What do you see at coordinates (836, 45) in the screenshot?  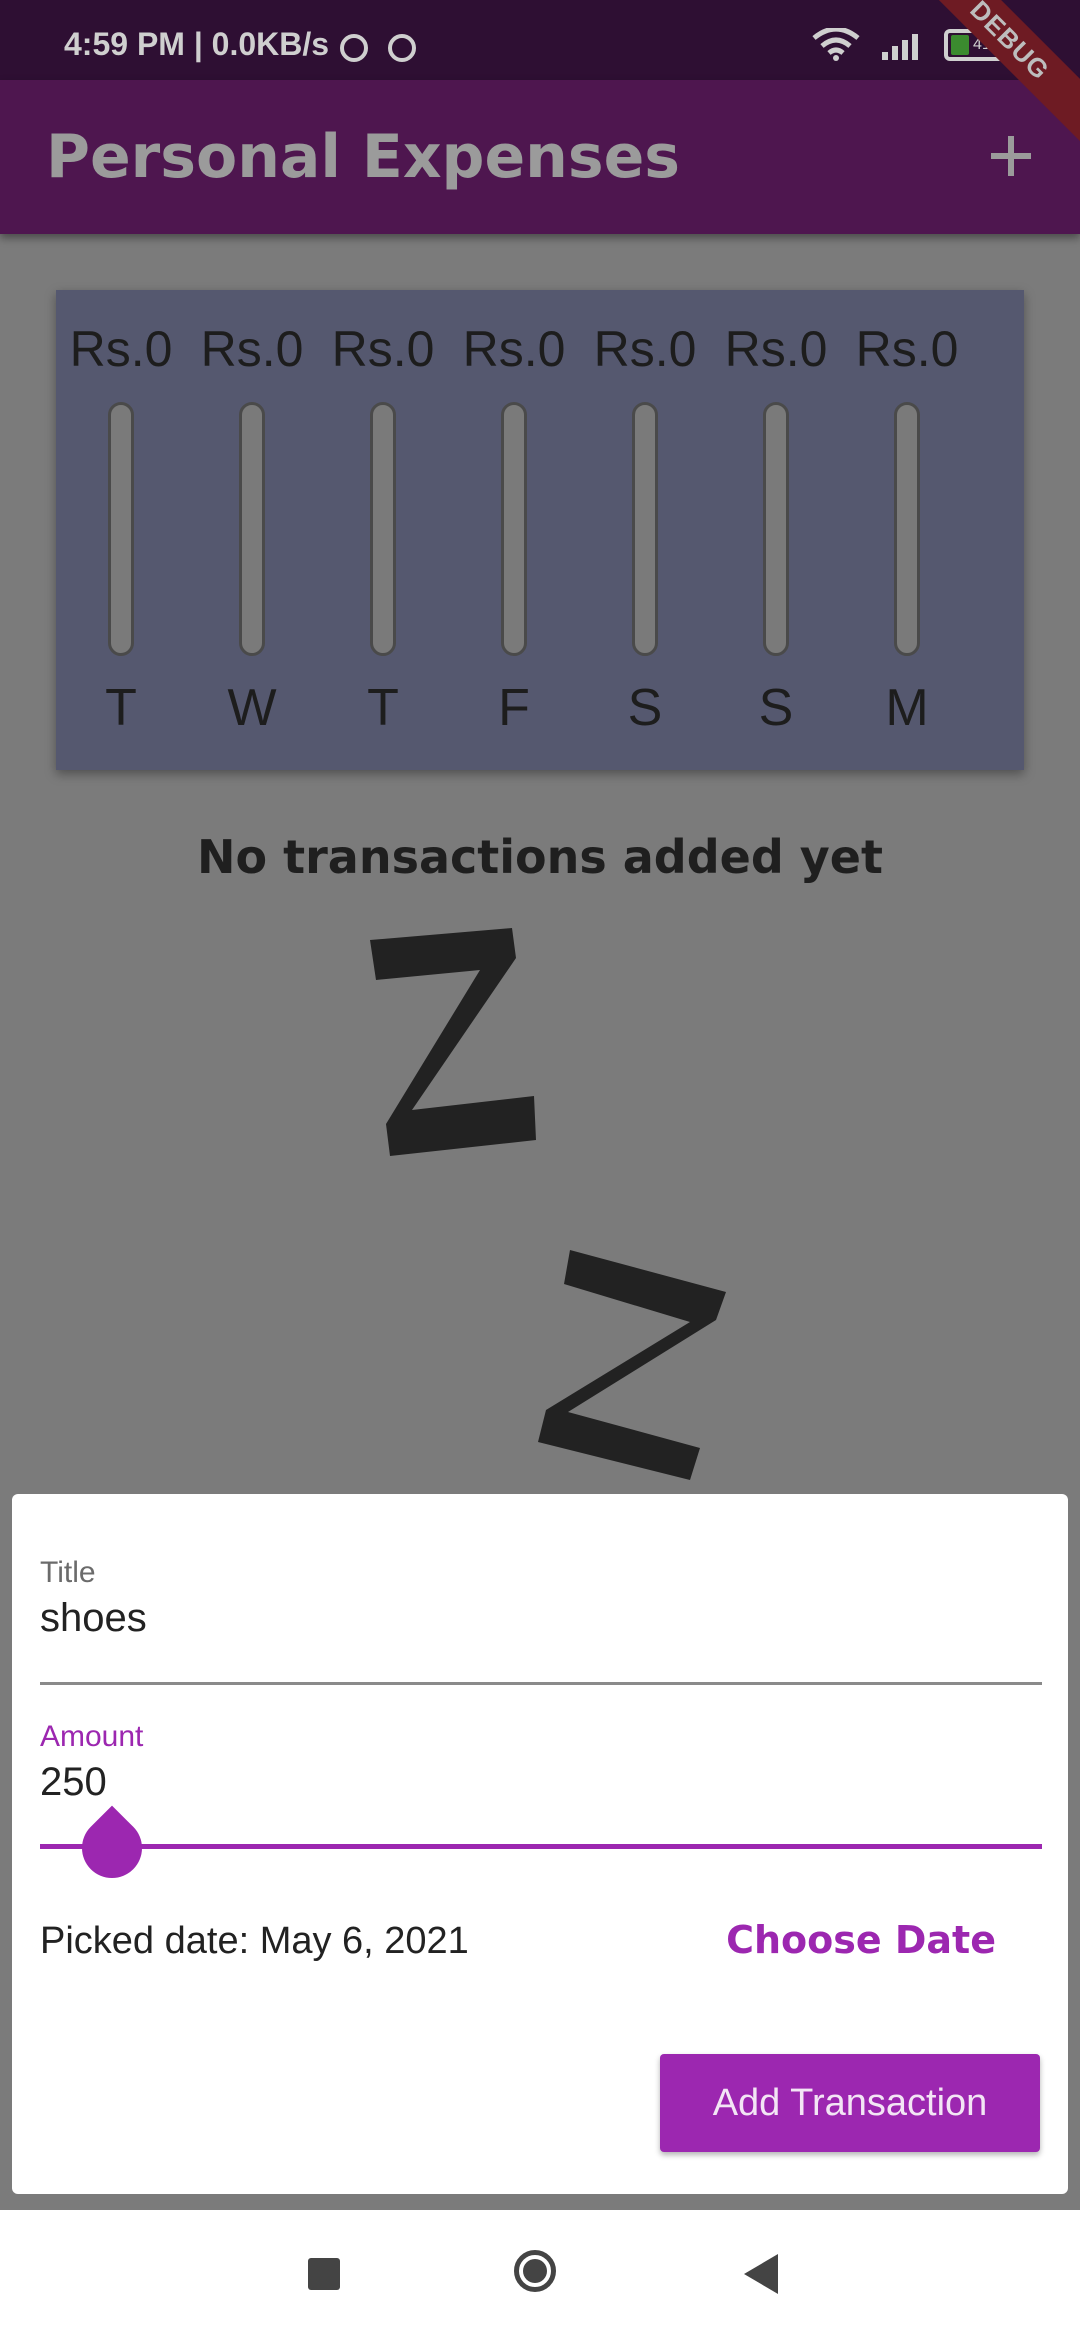 I see `wifi-icon` at bounding box center [836, 45].